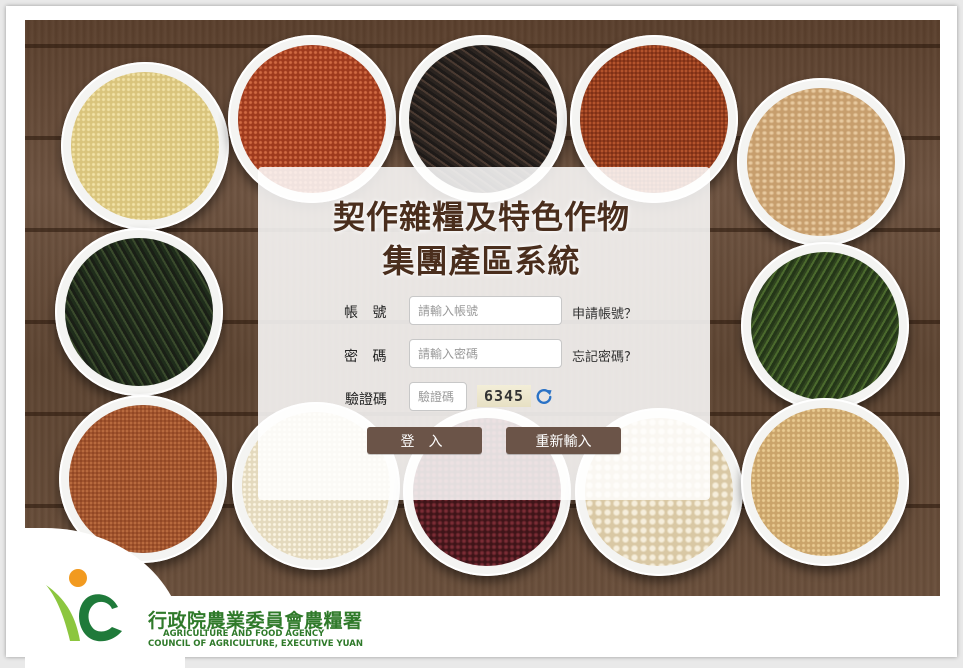 Image resolution: width=963 pixels, height=668 pixels. Describe the element at coordinates (366, 400) in the screenshot. I see `captcha-label: 驗證碼` at that location.